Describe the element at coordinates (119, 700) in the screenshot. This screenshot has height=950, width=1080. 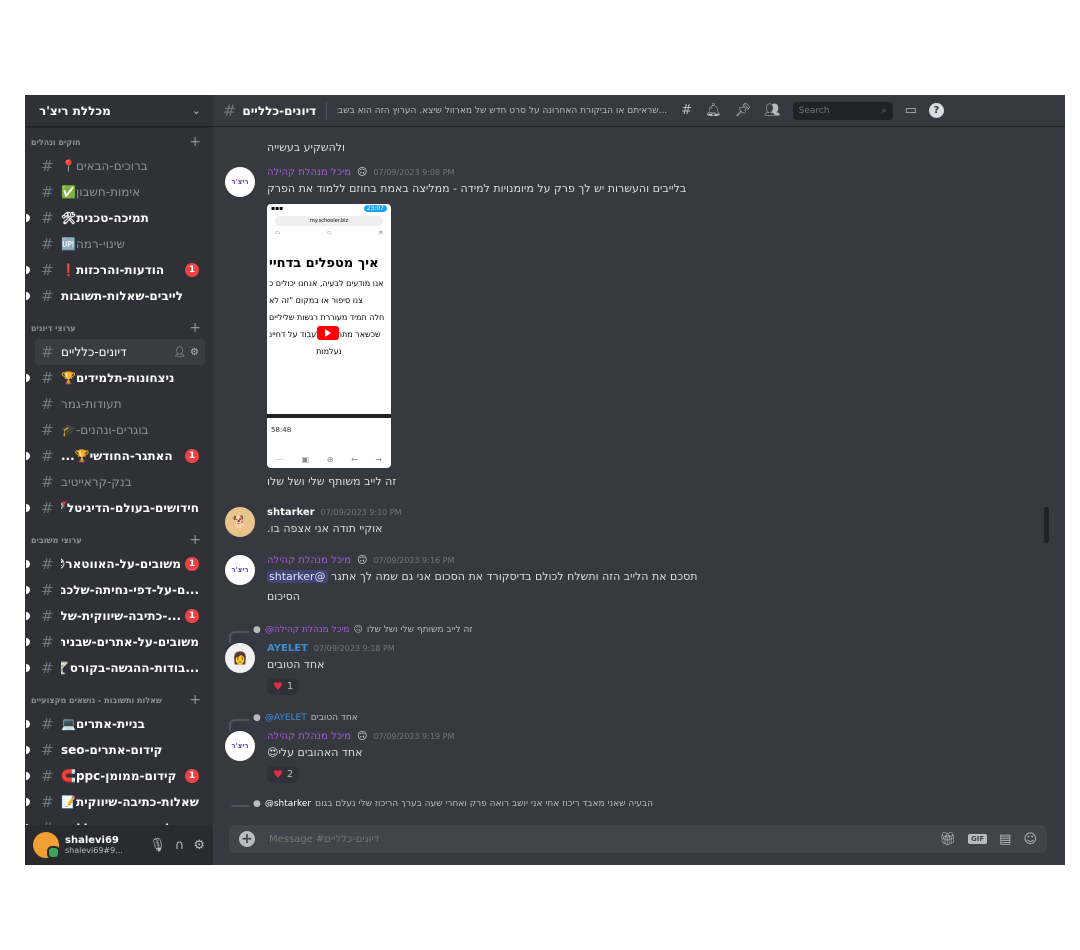
I see `channel-category: שאלות ותשובות - נושאים מקצועיים +` at that location.